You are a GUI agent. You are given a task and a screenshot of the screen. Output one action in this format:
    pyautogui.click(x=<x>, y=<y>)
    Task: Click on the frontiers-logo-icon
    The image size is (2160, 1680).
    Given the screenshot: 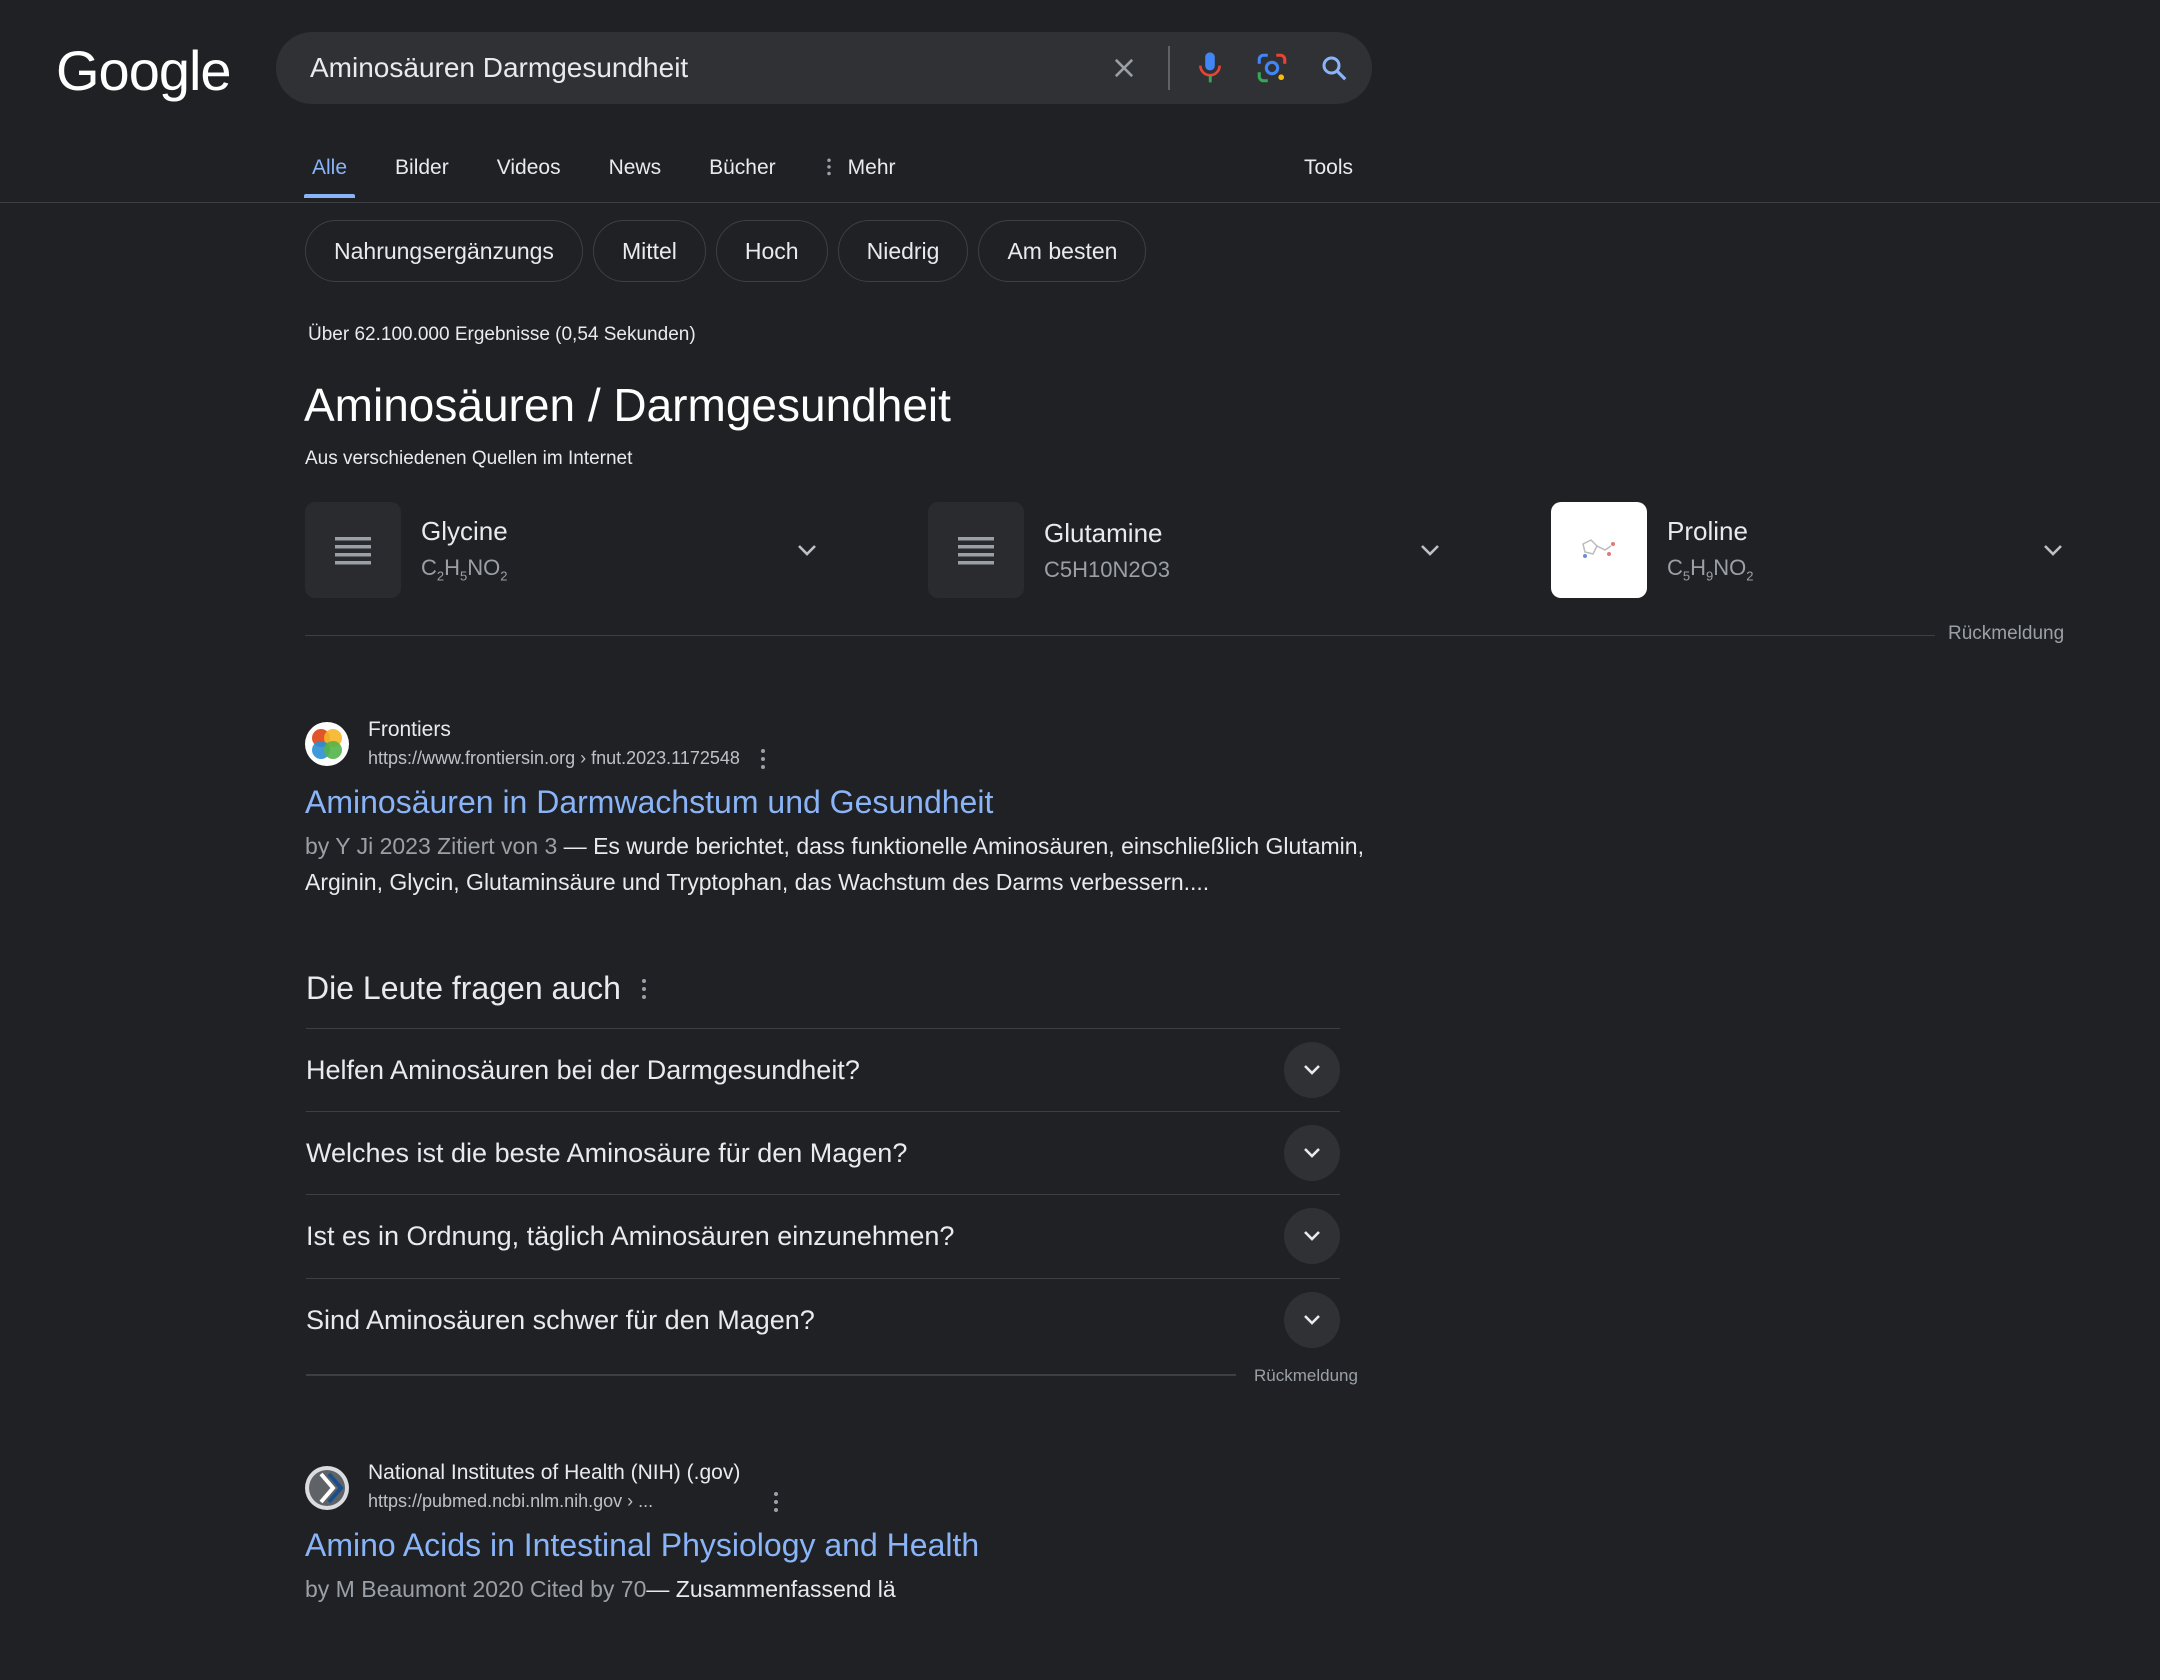 What is the action you would take?
    pyautogui.click(x=327, y=744)
    